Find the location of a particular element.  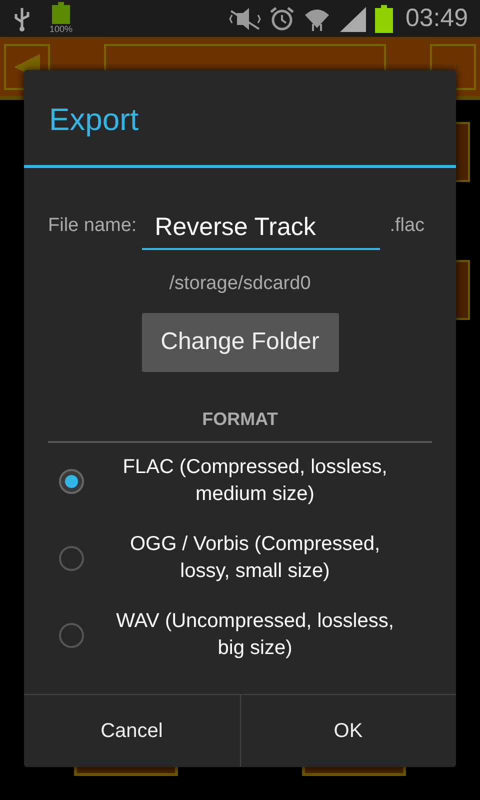

file-extension: .flac is located at coordinates (407, 226).